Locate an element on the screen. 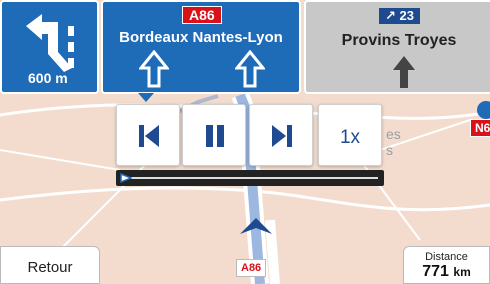 The image size is (490, 284). skip-back-button is located at coordinates (148, 135).